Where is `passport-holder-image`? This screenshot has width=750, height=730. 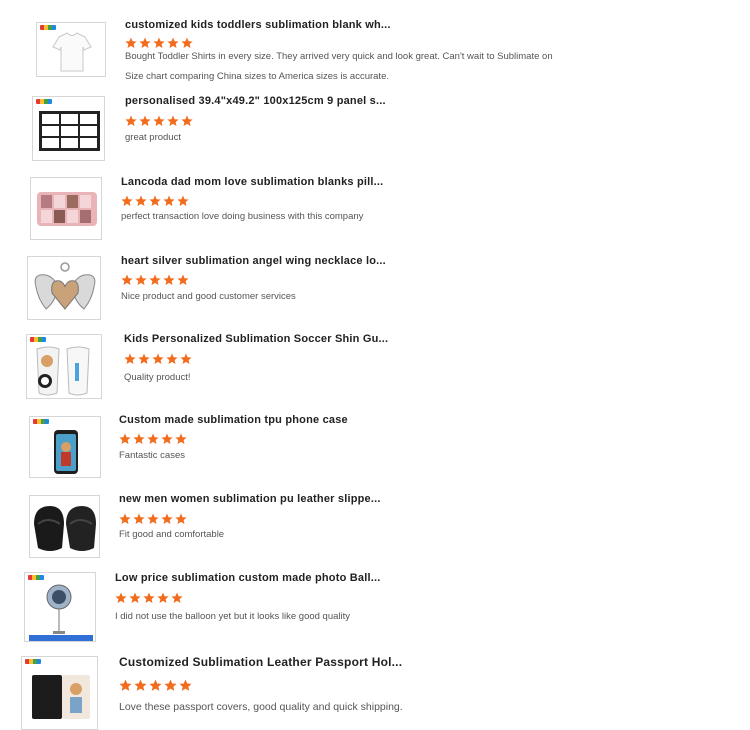 passport-holder-image is located at coordinates (61, 697).